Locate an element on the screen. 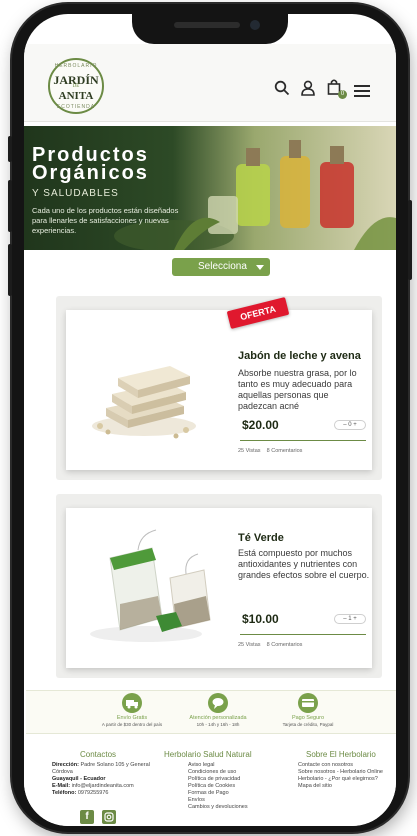  footer-contact-heading: Contactos is located at coordinates (98, 754).